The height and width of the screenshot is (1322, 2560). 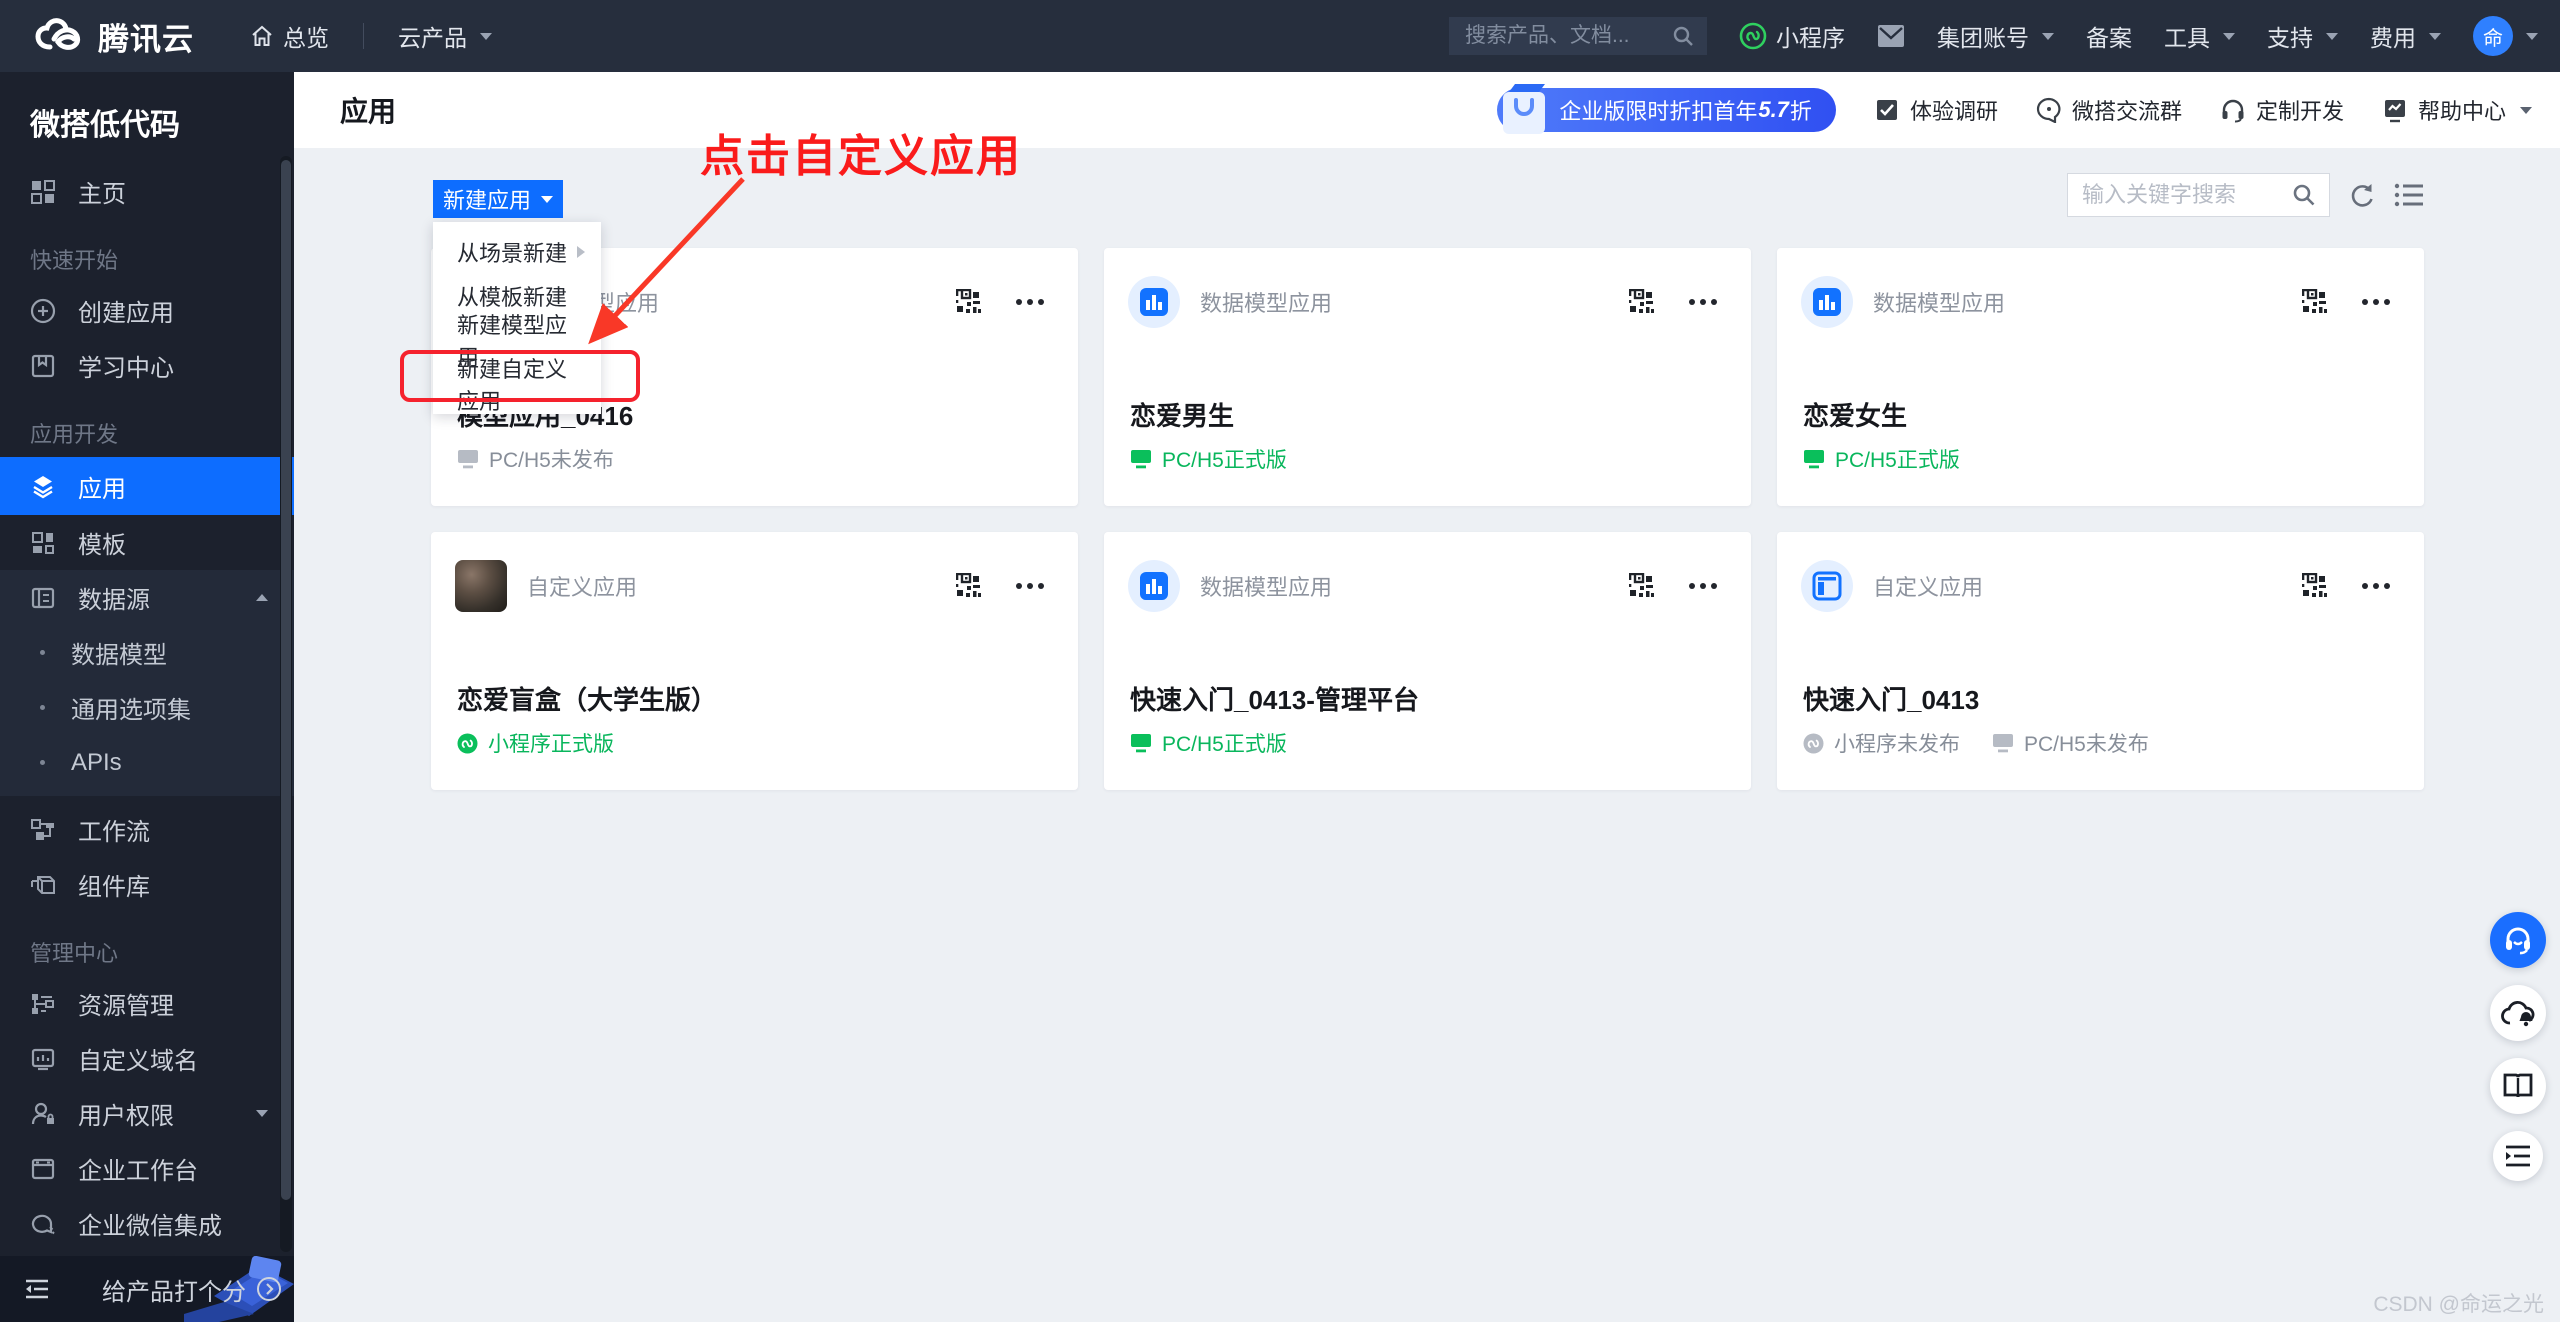 I want to click on nav-overview: 总览, so click(x=289, y=36).